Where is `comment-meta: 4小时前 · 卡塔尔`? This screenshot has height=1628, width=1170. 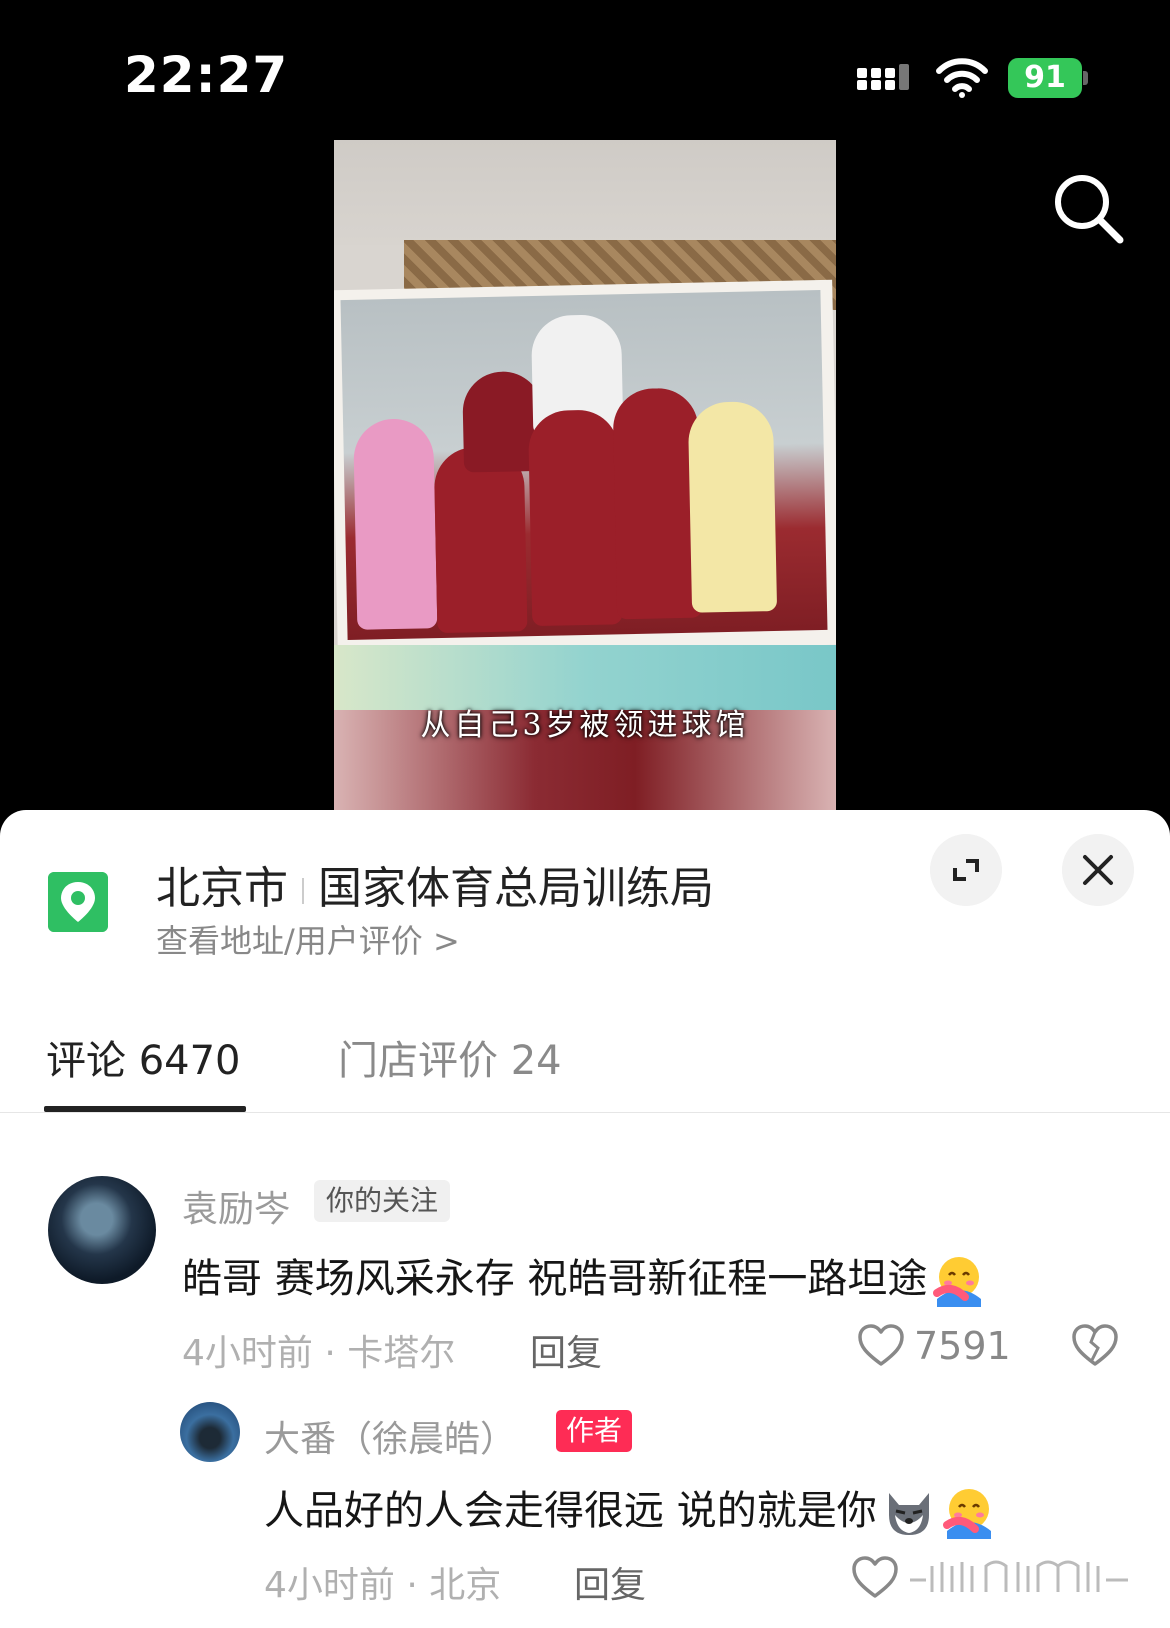
comment-meta: 4小时前 · 卡塔尔 is located at coordinates (319, 1353).